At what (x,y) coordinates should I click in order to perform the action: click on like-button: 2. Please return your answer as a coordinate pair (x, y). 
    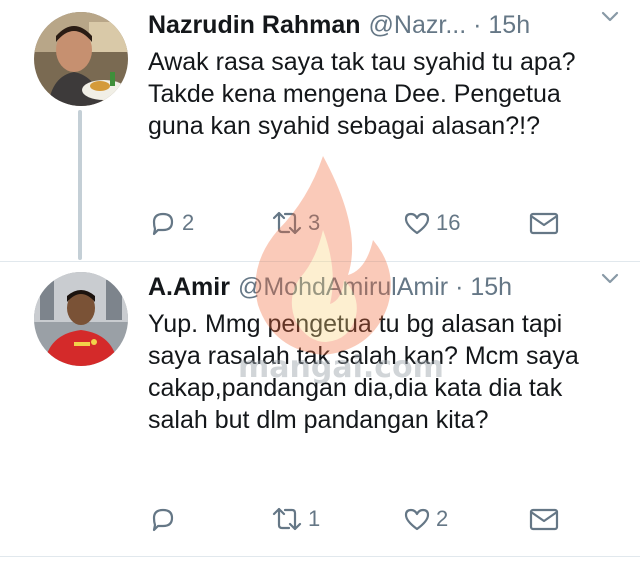
    Looking at the image, I should click on (425, 519).